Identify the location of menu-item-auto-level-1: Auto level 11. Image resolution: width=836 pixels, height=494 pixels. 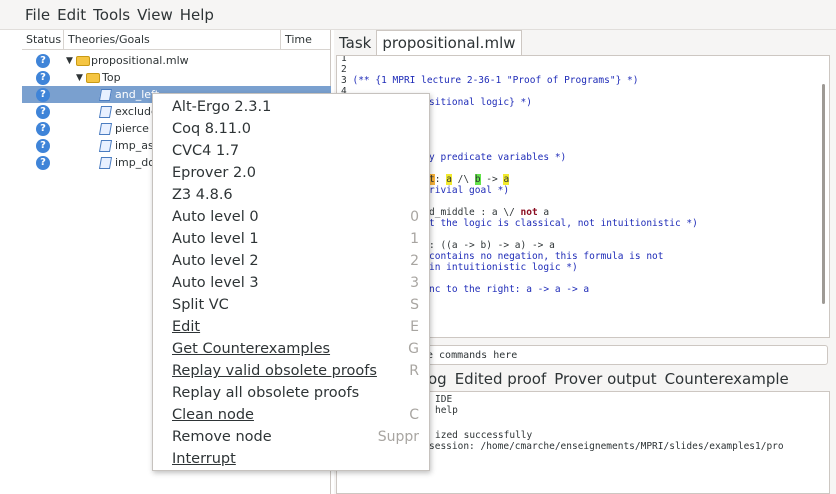
(291, 240).